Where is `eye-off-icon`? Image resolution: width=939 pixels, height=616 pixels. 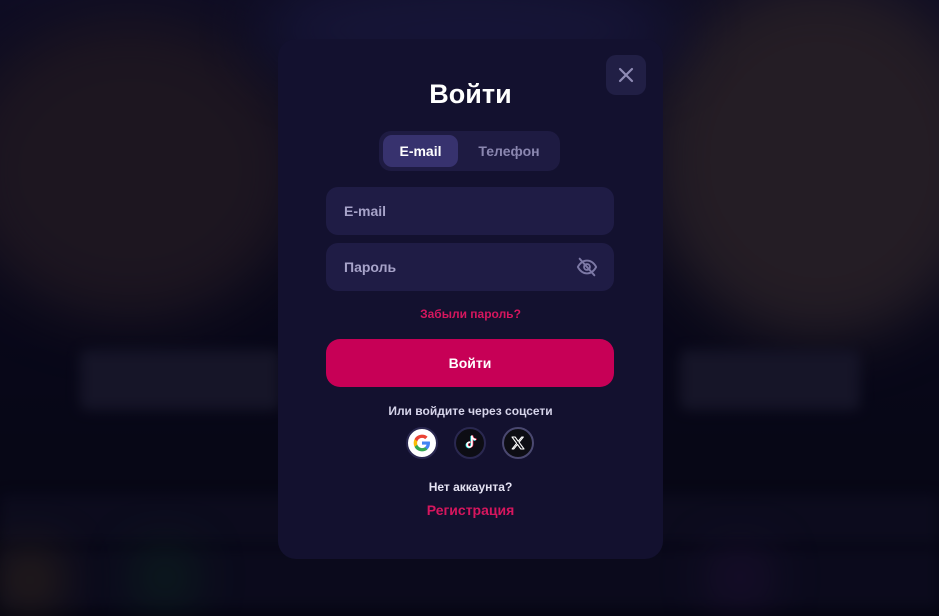
eye-off-icon is located at coordinates (587, 267).